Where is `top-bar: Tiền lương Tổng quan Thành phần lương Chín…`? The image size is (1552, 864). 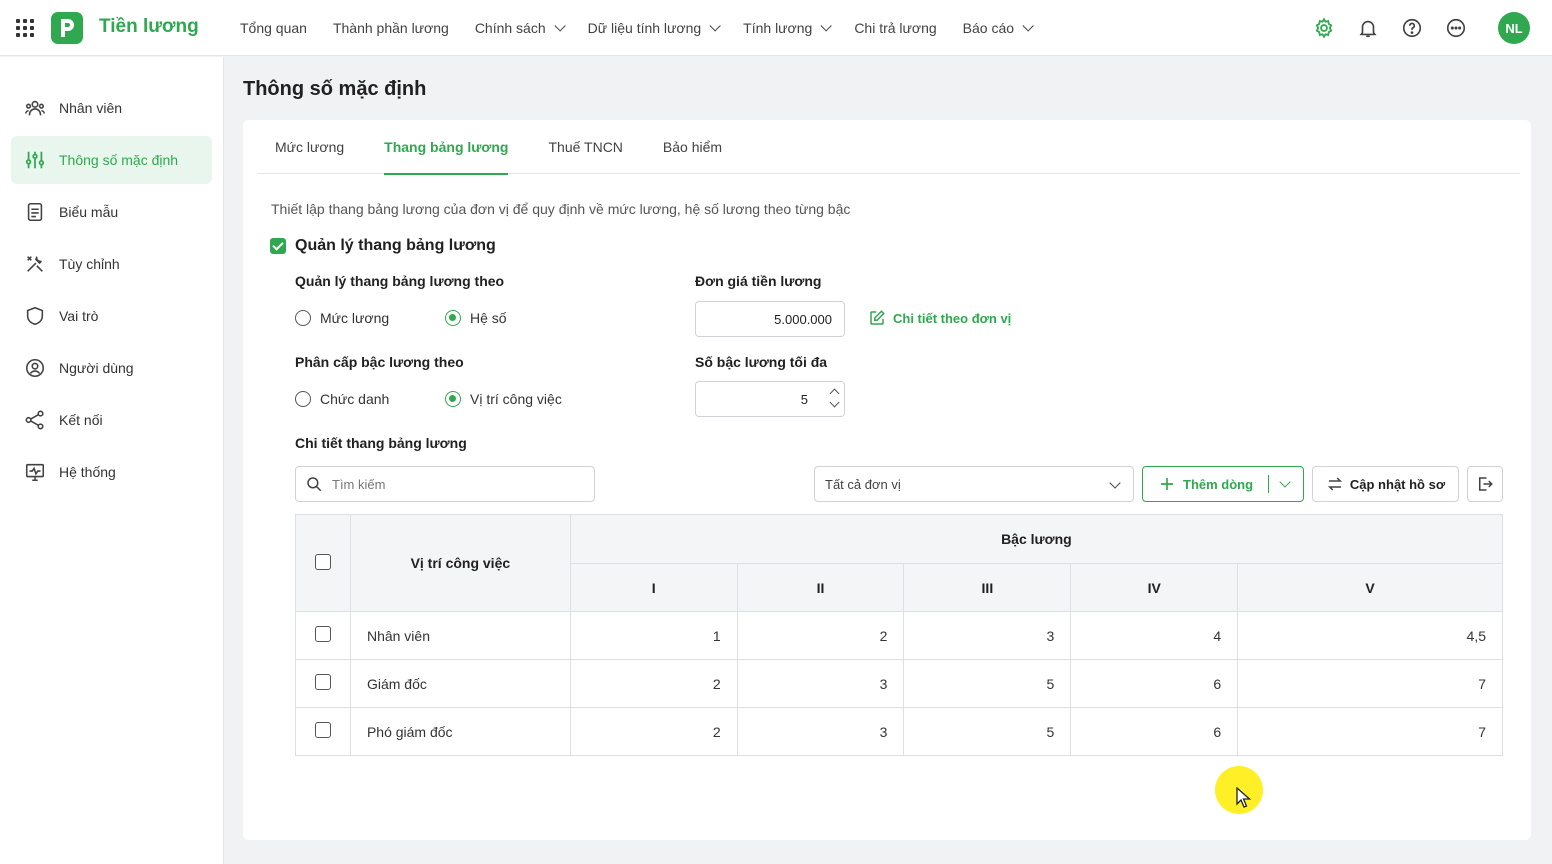 top-bar: Tiền lương Tổng quan Thành phần lương Chín… is located at coordinates (776, 28).